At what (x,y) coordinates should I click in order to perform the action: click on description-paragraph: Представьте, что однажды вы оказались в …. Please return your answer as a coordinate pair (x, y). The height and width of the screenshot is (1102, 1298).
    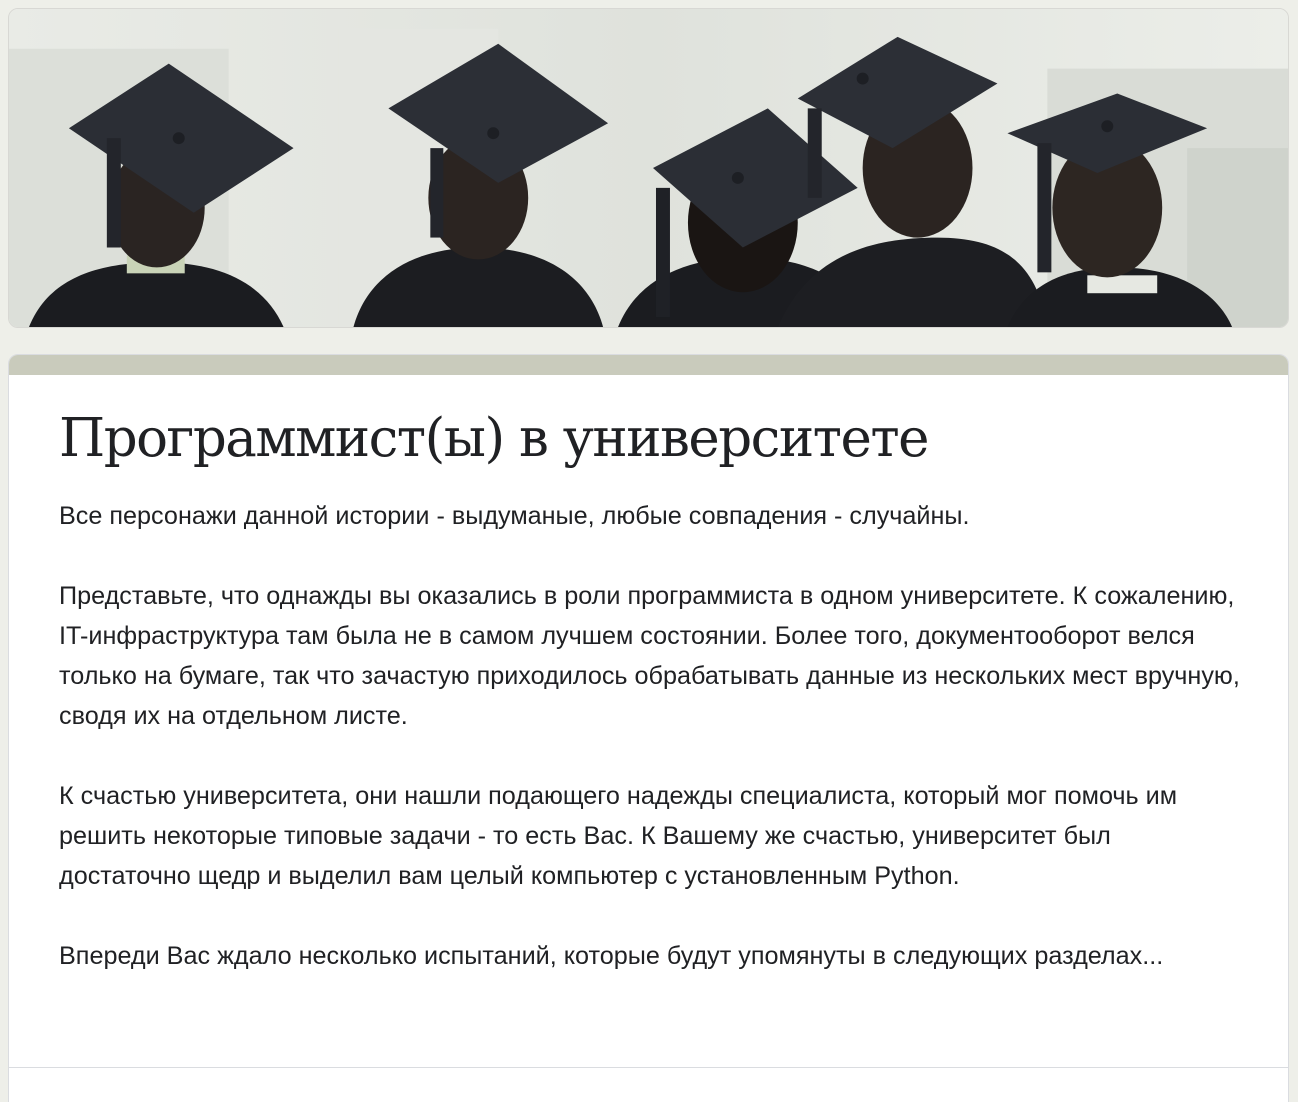
    Looking at the image, I should click on (649, 655).